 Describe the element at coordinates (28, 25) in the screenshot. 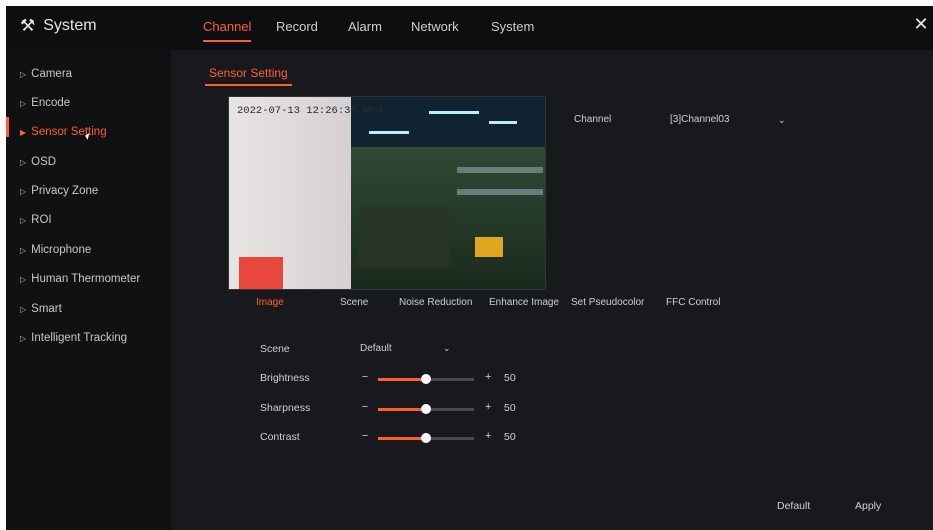

I see `tools-icon: ⚒` at that location.